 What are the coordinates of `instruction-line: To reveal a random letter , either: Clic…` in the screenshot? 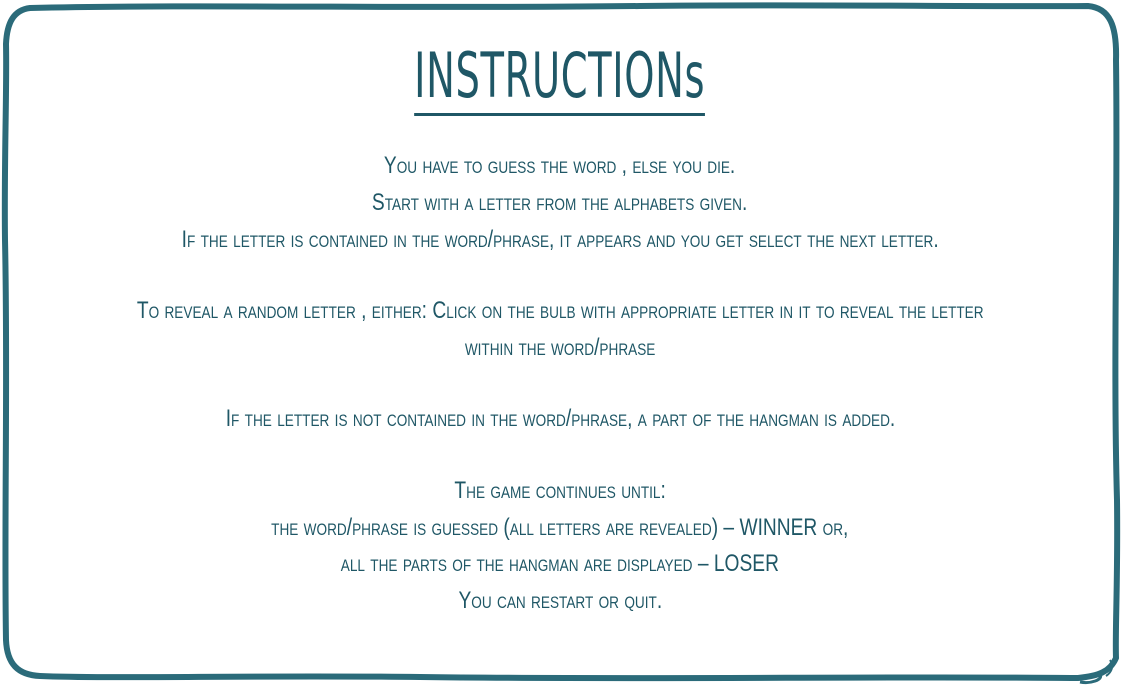 It's located at (560, 310).